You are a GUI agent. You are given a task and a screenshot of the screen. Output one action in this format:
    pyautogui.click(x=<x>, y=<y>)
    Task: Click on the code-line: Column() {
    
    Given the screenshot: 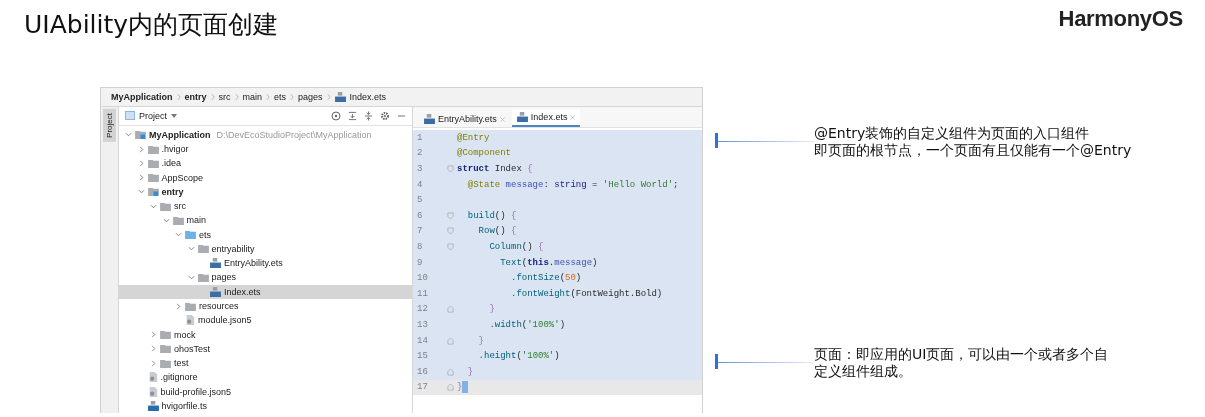 What is the action you would take?
    pyautogui.click(x=516, y=246)
    